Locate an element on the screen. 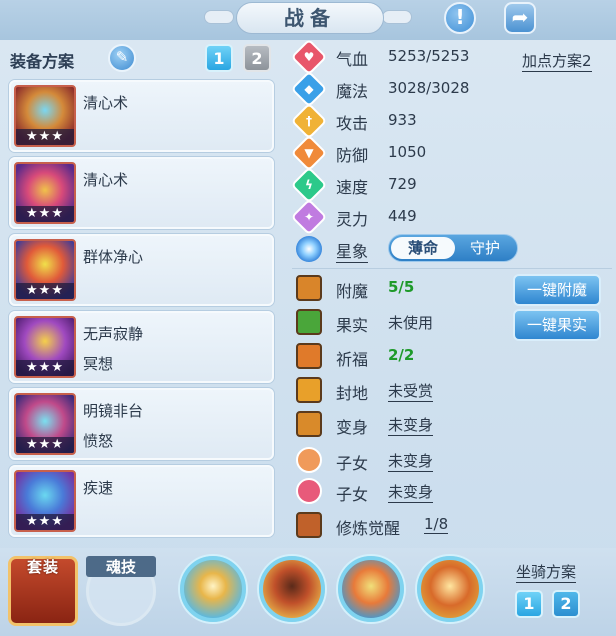 The width and height of the screenshot is (616, 636). ench-label: 修炼觉醒 is located at coordinates (368, 528).